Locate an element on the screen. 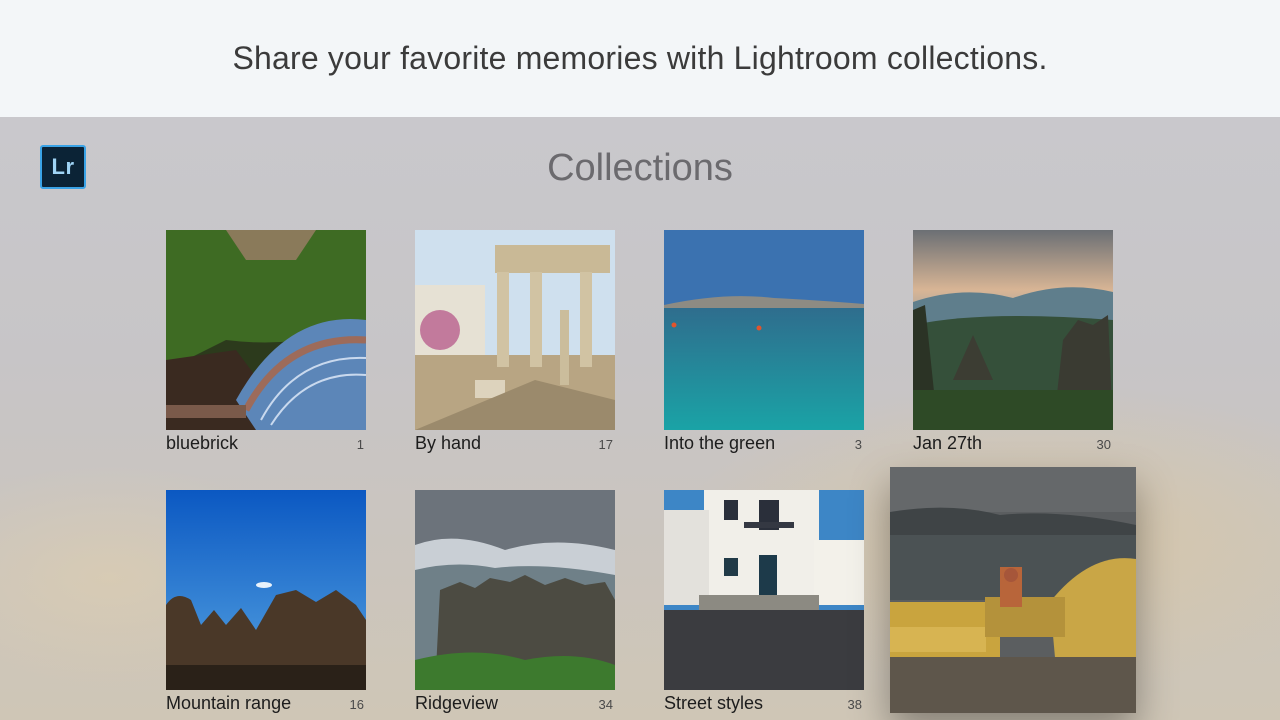 The width and height of the screenshot is (1280, 720). collection-name: By hand is located at coordinates (448, 443).